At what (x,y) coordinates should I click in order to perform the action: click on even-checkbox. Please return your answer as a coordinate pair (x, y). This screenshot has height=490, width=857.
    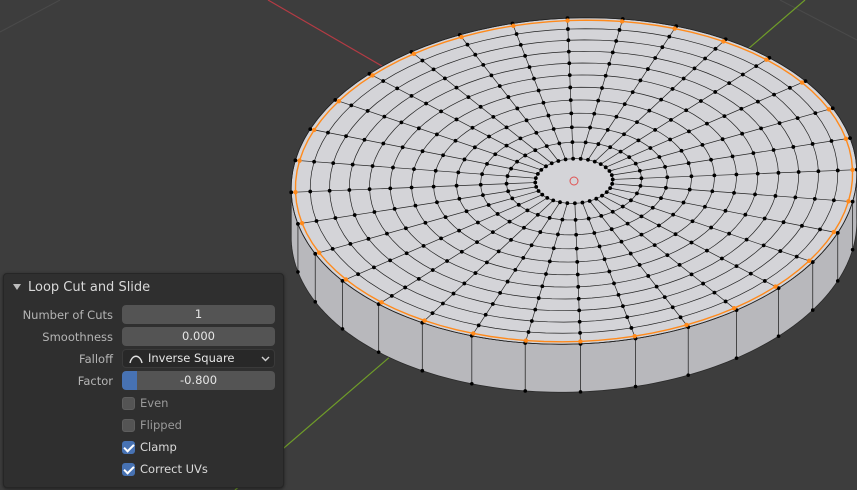
    Looking at the image, I should click on (128, 403).